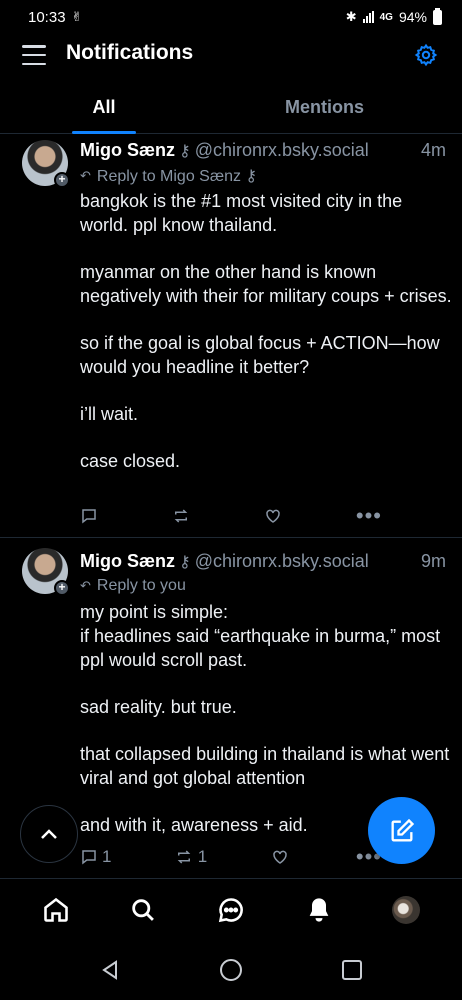 The image size is (462, 1000). I want to click on reply-button, so click(91, 516).